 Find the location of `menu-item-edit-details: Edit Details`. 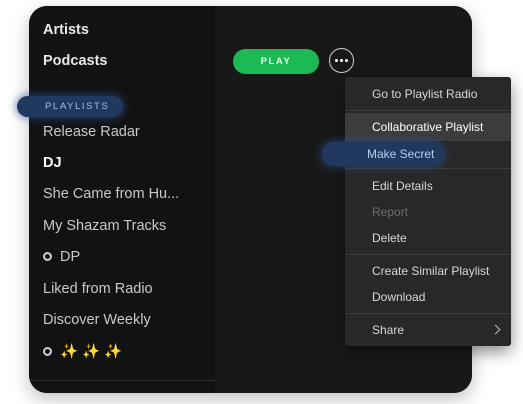

menu-item-edit-details: Edit Details is located at coordinates (402, 186).